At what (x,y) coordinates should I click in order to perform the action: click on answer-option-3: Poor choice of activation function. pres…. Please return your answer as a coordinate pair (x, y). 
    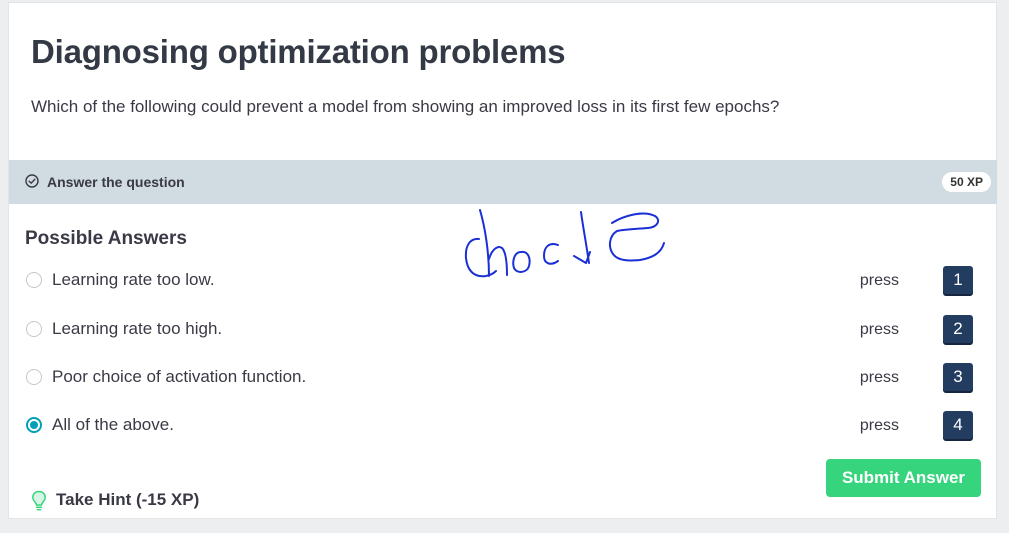
    Looking at the image, I should click on (503, 378).